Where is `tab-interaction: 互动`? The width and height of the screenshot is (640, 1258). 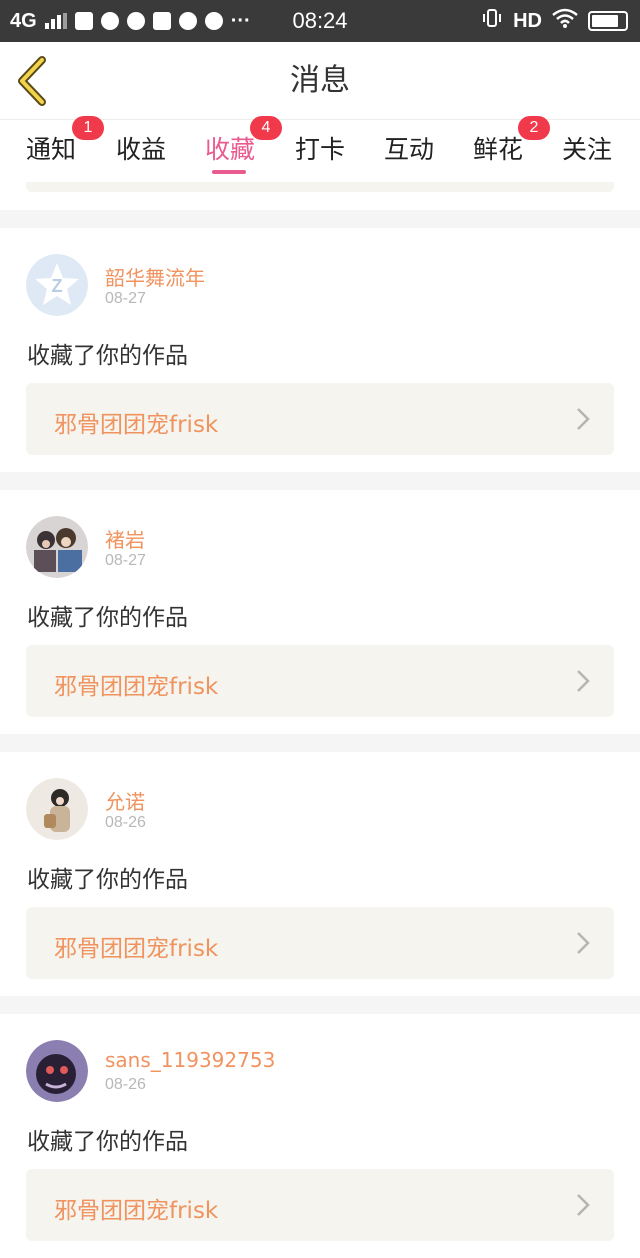
tab-interaction: 互动 is located at coordinates (409, 148).